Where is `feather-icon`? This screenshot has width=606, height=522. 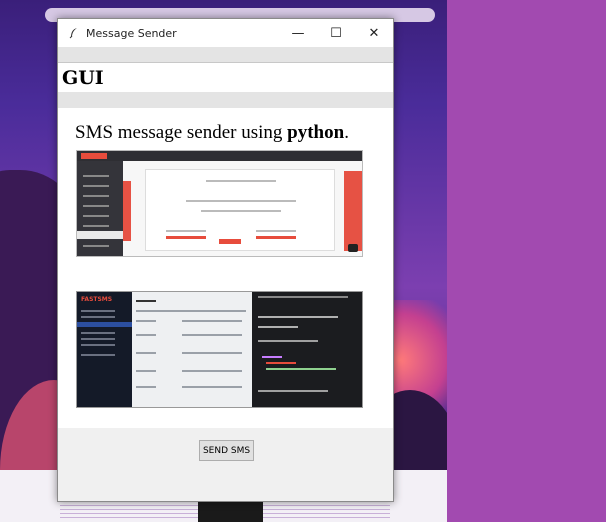
feather-icon is located at coordinates (74, 33).